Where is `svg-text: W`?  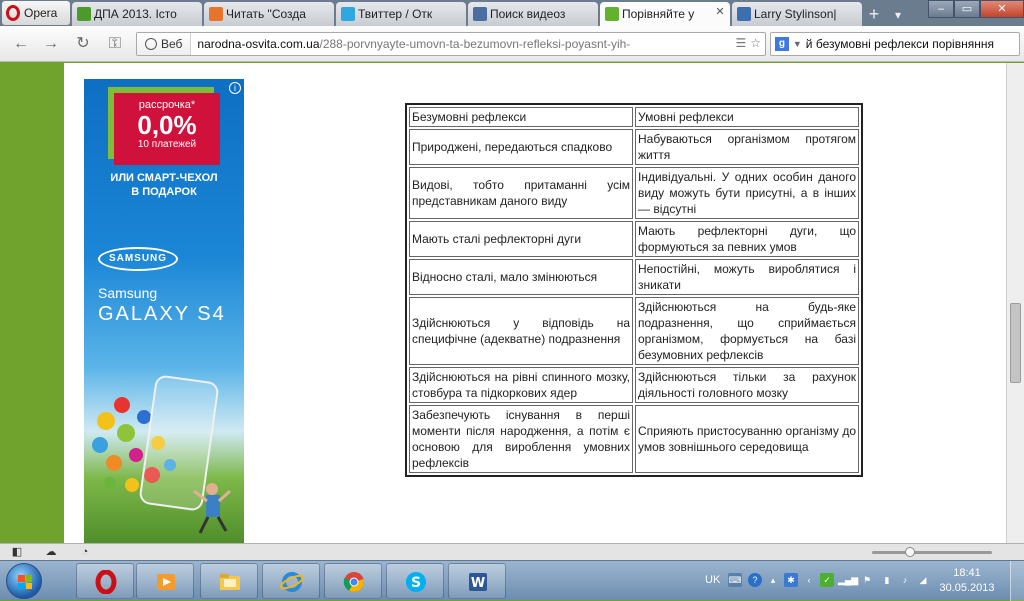
svg-text: W is located at coordinates (478, 583).